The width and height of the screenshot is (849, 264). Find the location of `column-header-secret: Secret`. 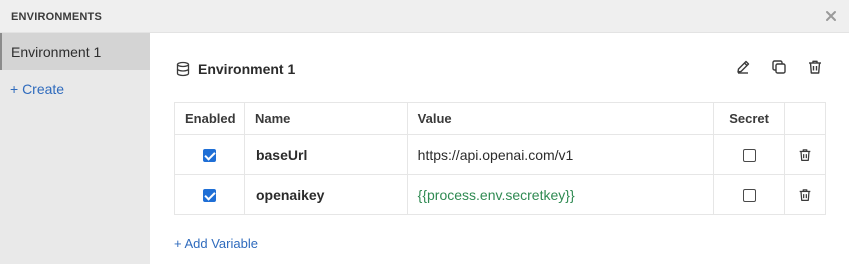

column-header-secret: Secret is located at coordinates (749, 118).